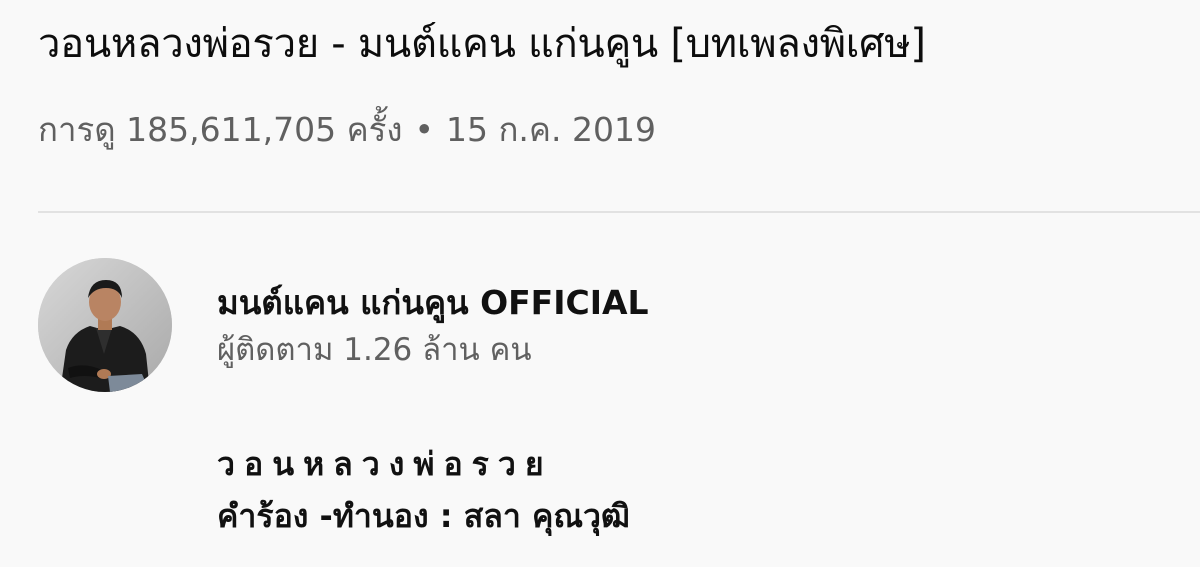  What do you see at coordinates (550, 129) in the screenshot?
I see `upload-date: 15 ก.ค. 2019` at bounding box center [550, 129].